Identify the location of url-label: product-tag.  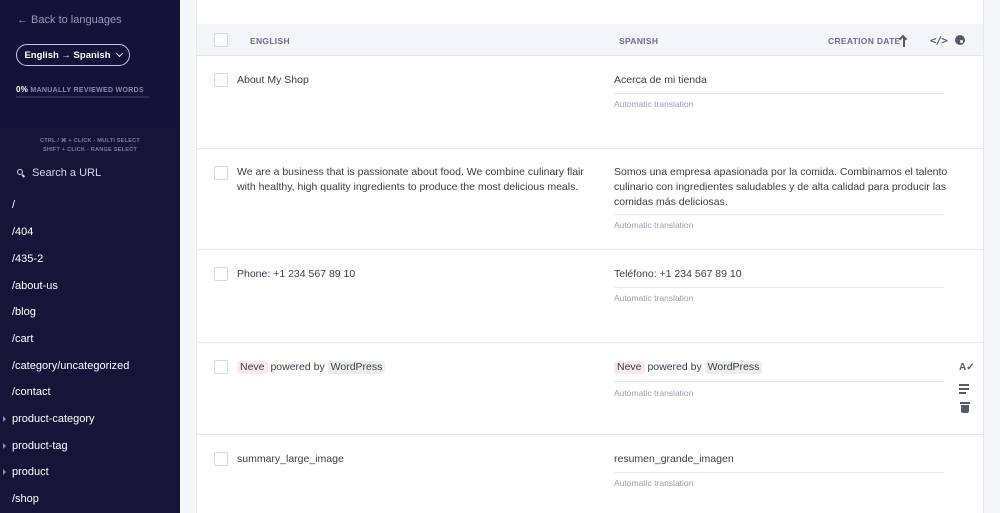
(40, 446).